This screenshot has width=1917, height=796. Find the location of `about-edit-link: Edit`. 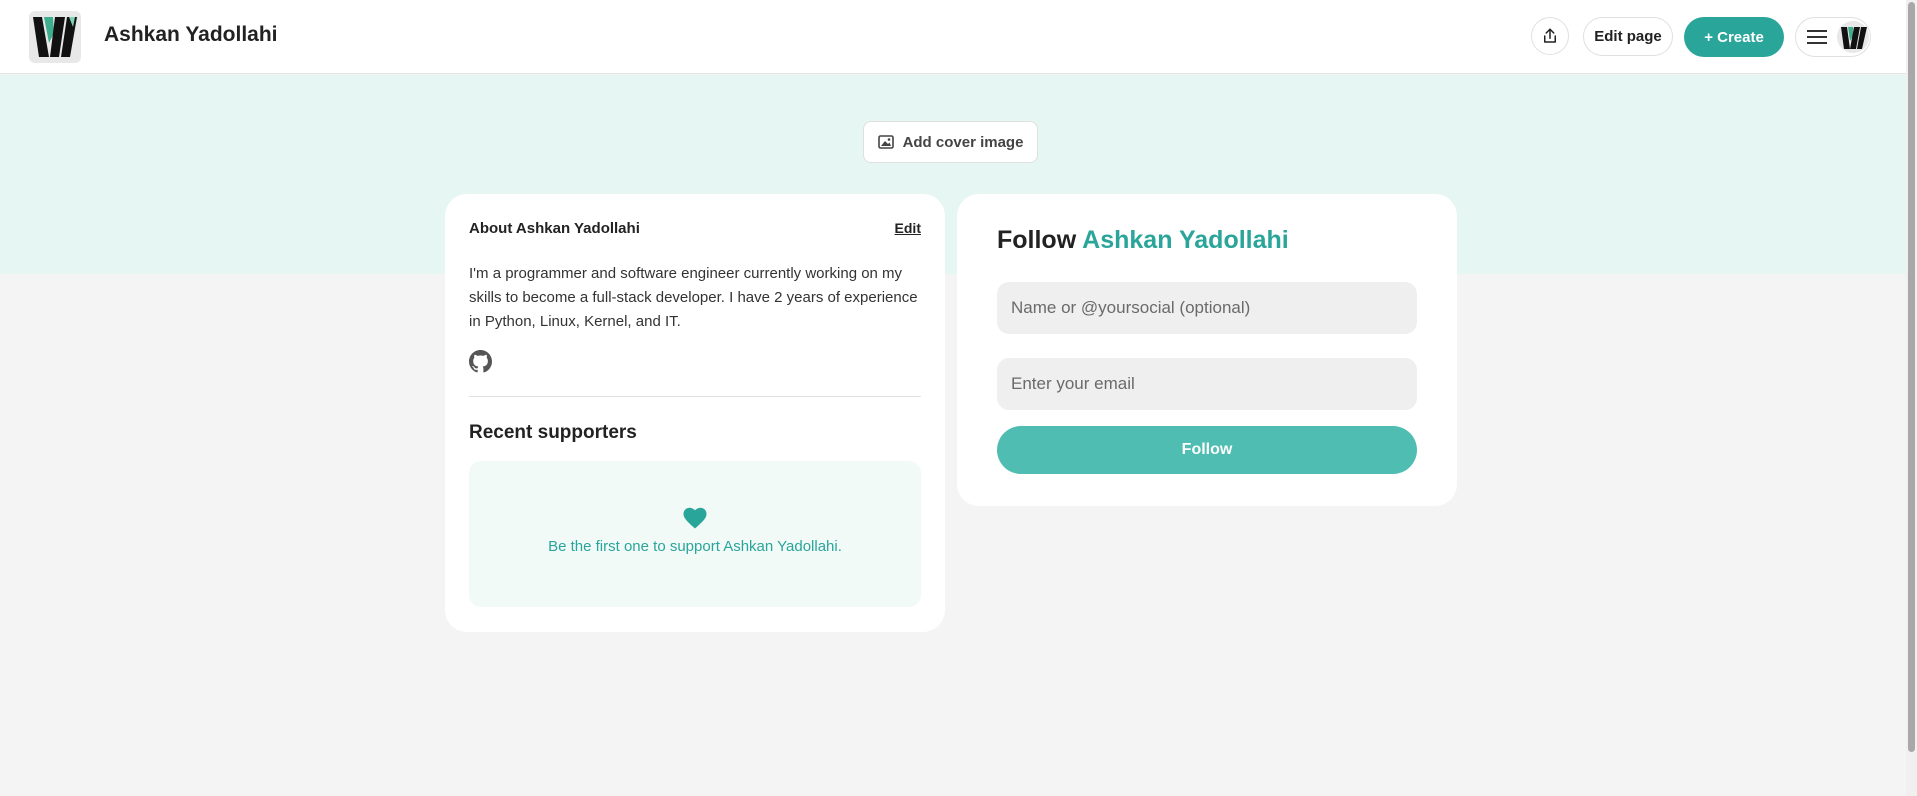

about-edit-link: Edit is located at coordinates (908, 228).